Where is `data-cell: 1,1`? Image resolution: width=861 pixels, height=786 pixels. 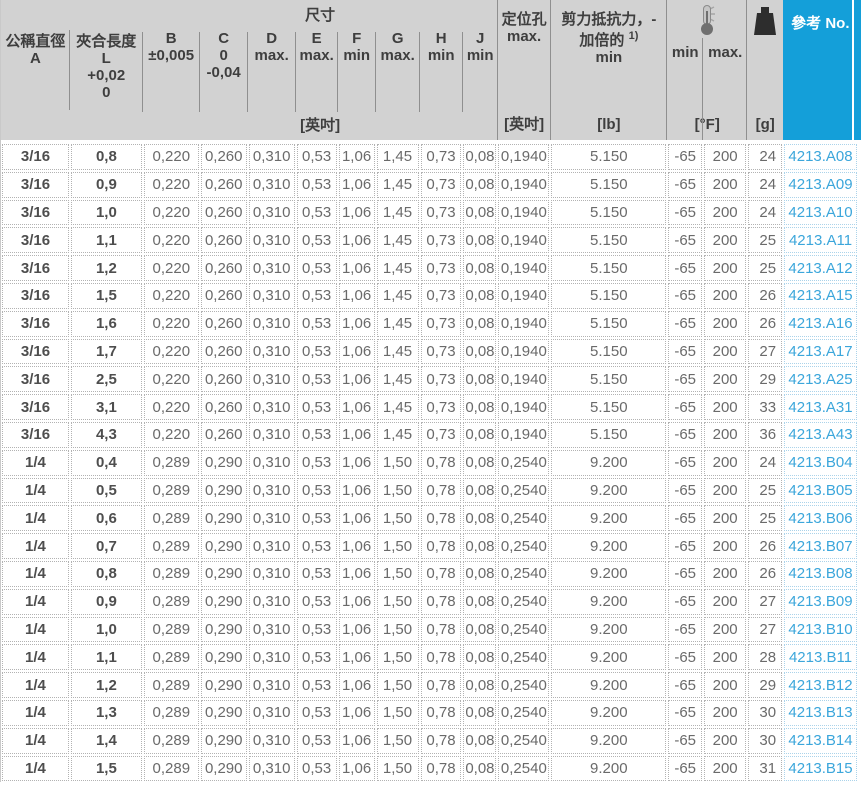 data-cell: 1,1 is located at coordinates (106, 240).